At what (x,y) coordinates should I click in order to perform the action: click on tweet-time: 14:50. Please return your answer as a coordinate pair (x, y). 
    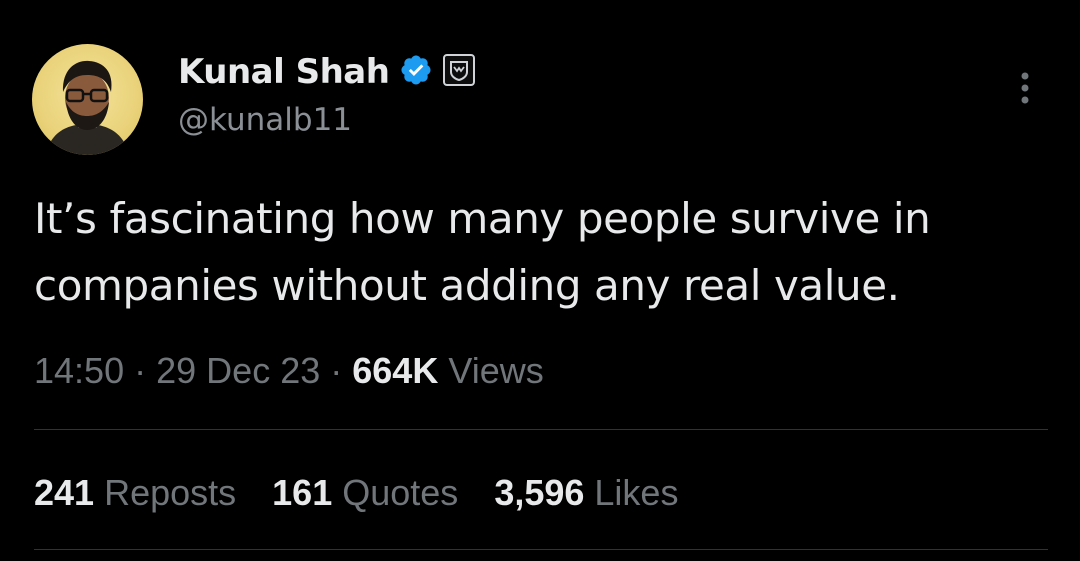
    Looking at the image, I should click on (79, 370).